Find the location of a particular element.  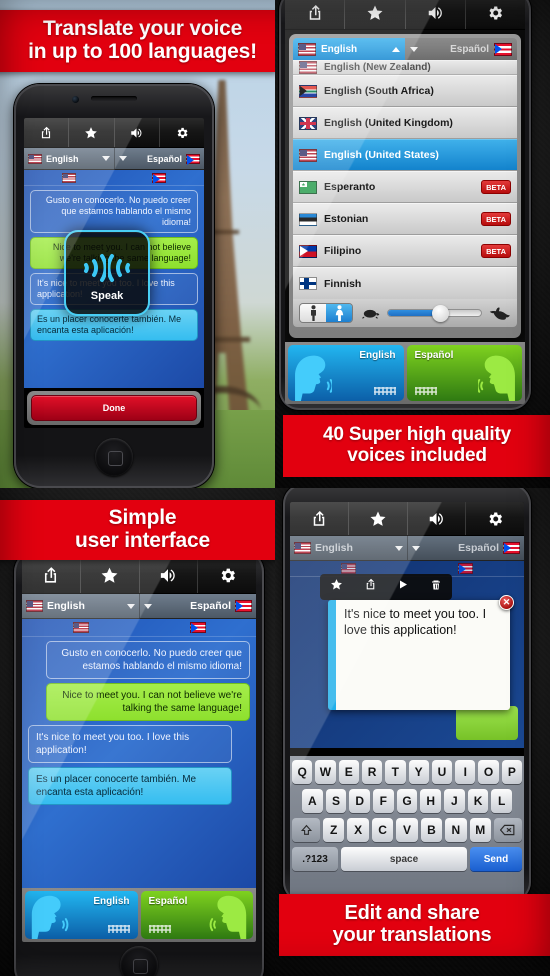

key-b: B is located at coordinates (431, 830).